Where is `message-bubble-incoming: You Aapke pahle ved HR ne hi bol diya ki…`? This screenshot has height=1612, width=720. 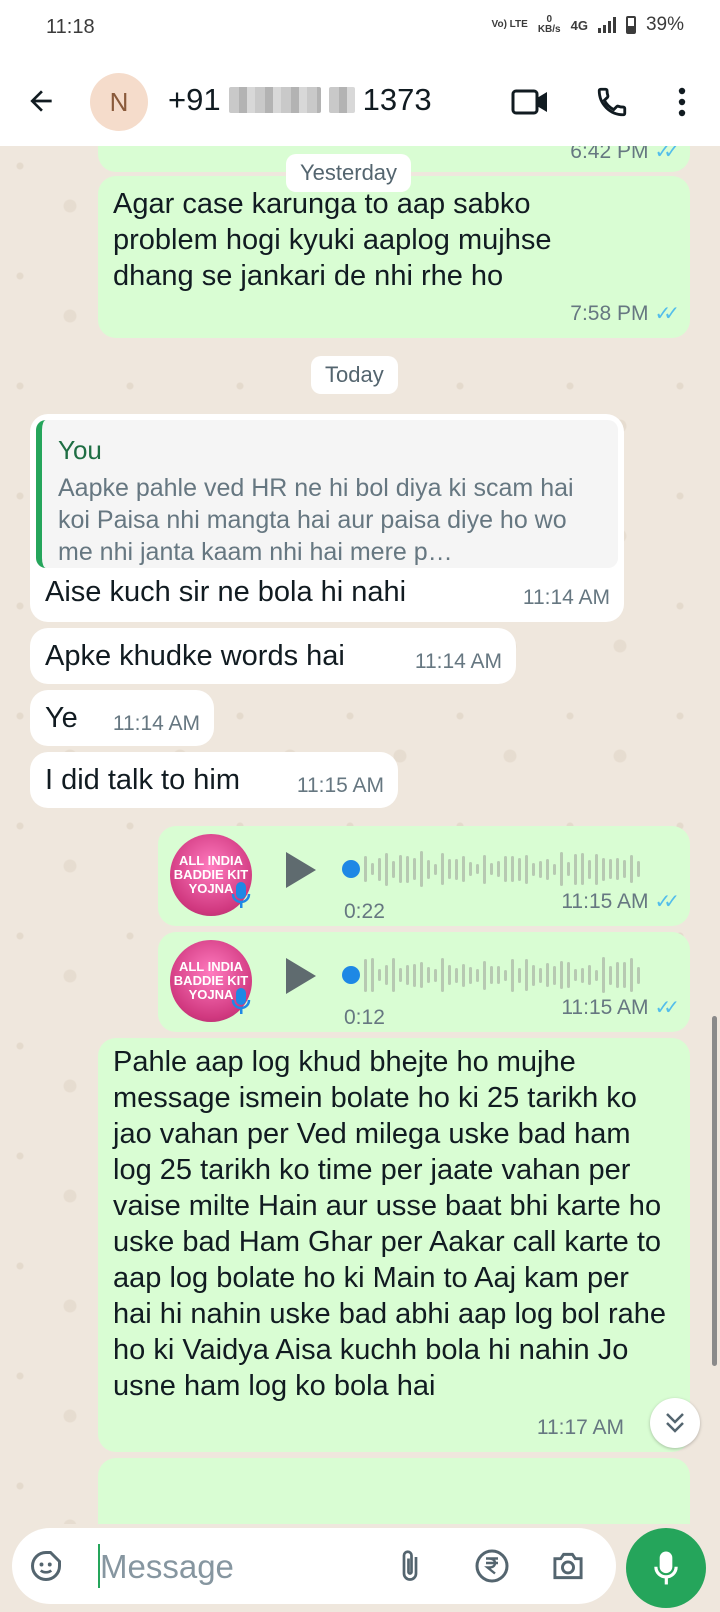 message-bubble-incoming: You Aapke pahle ved HR ne hi bol diya ki… is located at coordinates (327, 518).